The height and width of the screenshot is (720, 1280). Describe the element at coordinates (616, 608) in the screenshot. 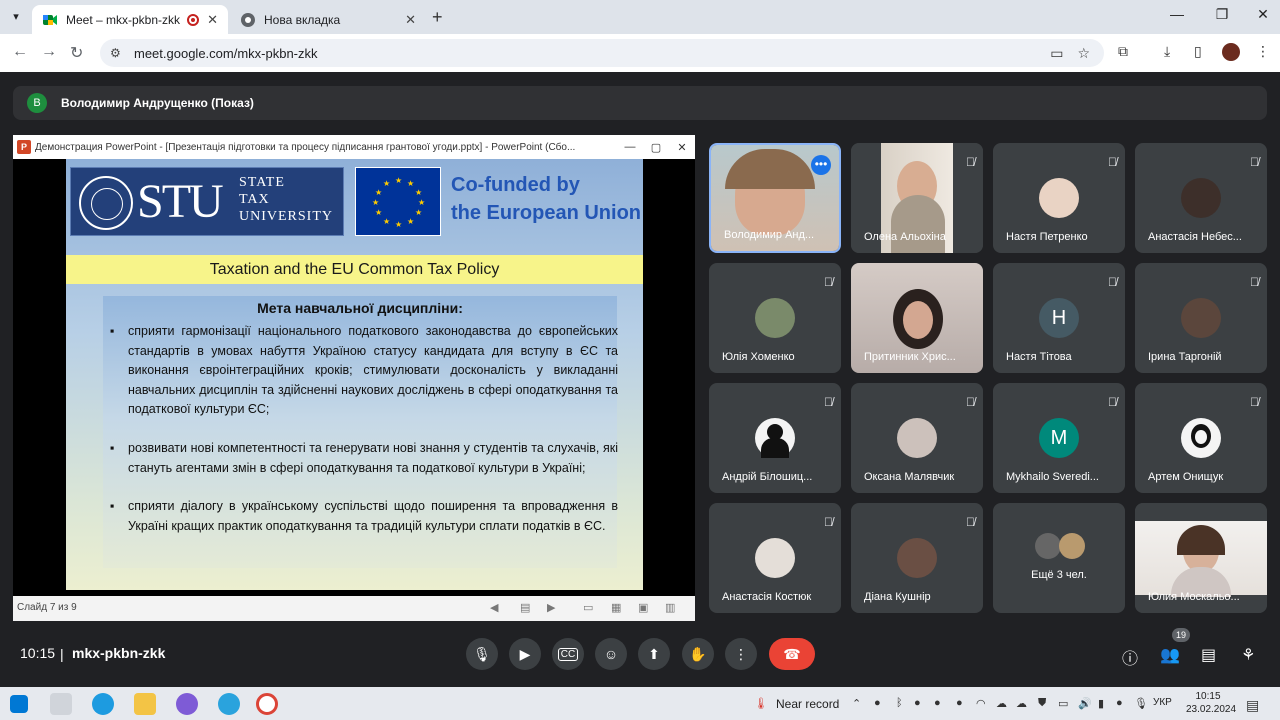

I see `sorter-view-icon: ▦` at that location.